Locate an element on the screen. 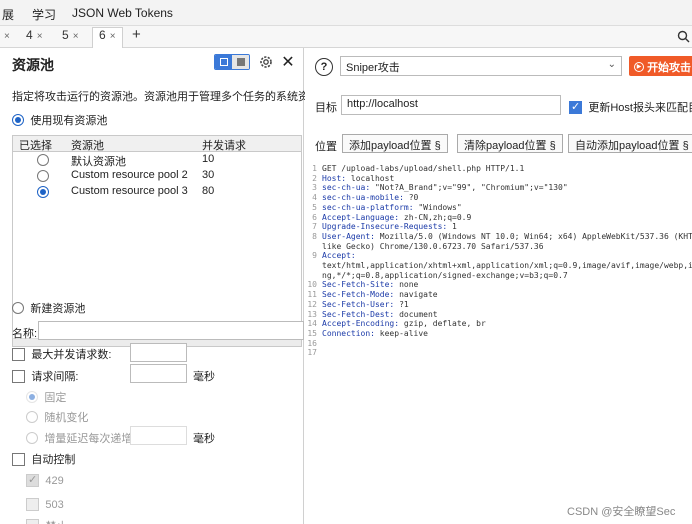  tab-6: 6 × is located at coordinates (107, 37).